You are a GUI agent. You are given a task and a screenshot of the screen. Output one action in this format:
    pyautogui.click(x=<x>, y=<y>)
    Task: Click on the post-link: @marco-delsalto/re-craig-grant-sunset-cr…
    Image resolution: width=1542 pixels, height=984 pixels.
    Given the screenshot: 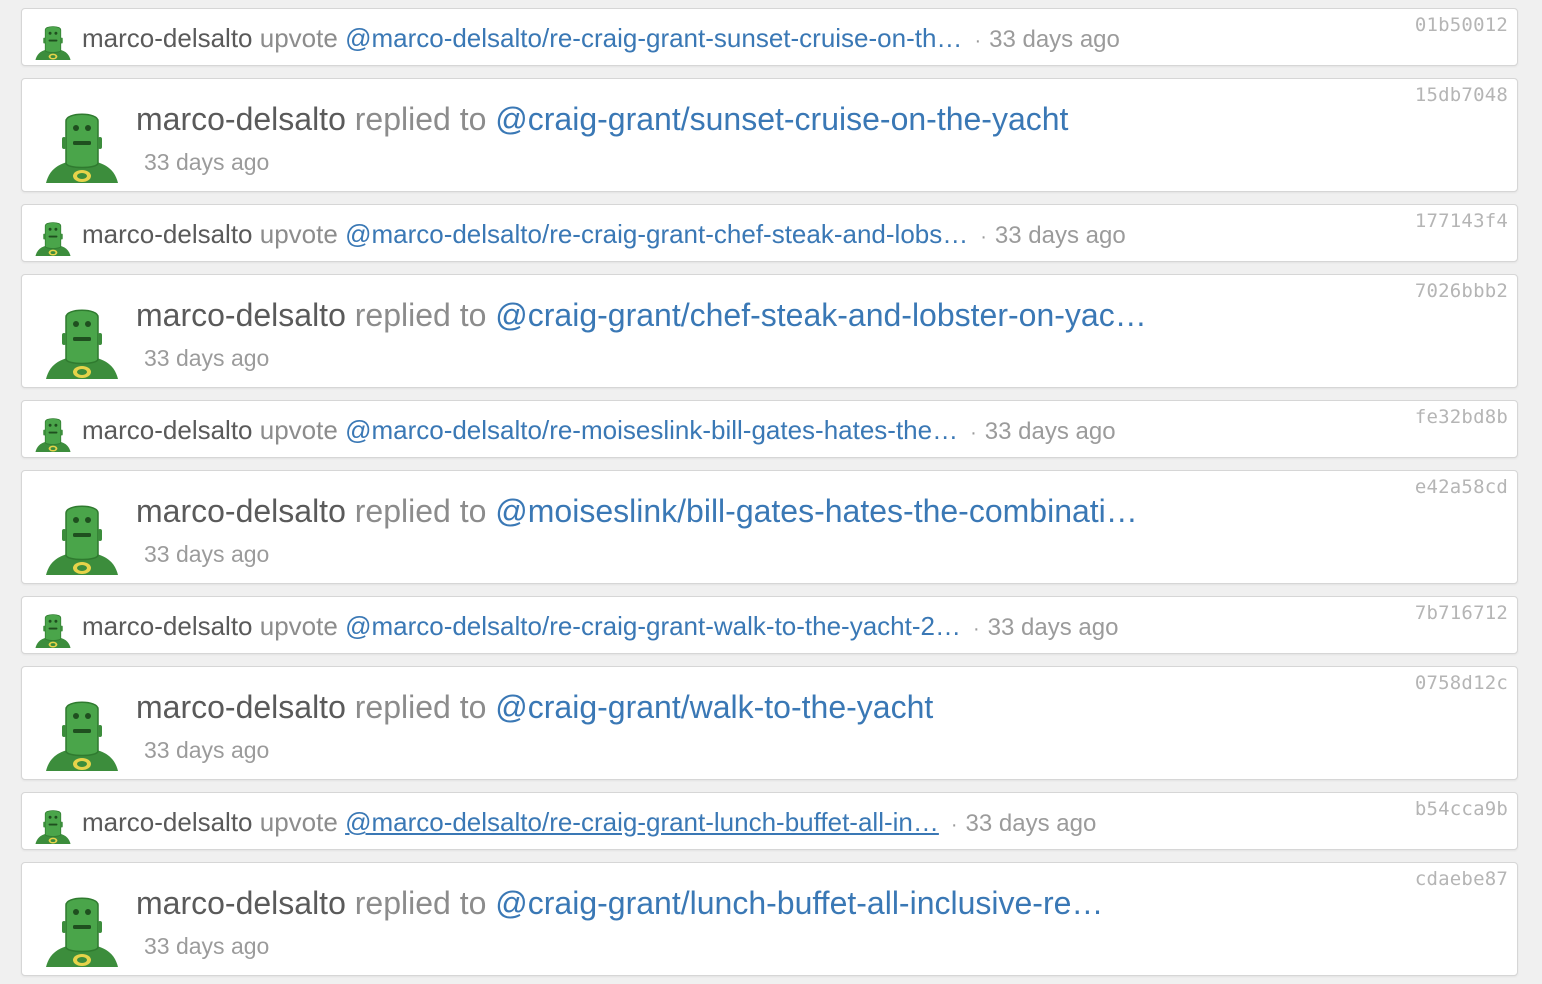 What is the action you would take?
    pyautogui.click(x=653, y=38)
    